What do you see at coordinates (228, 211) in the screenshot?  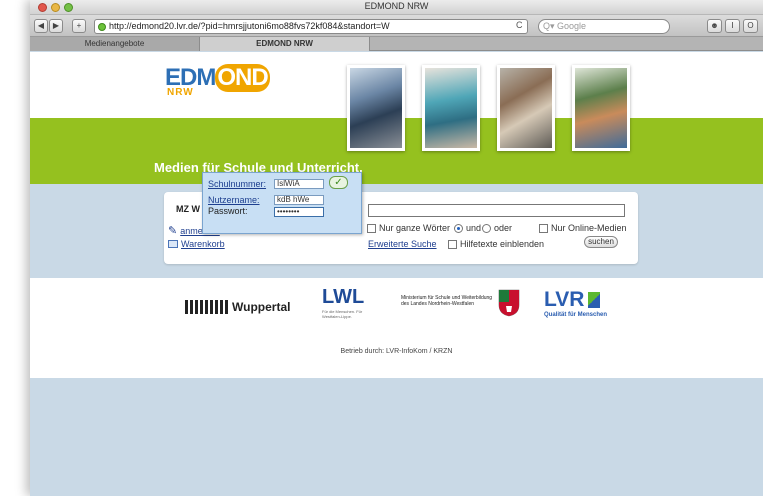 I see `password-label: Passwort:` at bounding box center [228, 211].